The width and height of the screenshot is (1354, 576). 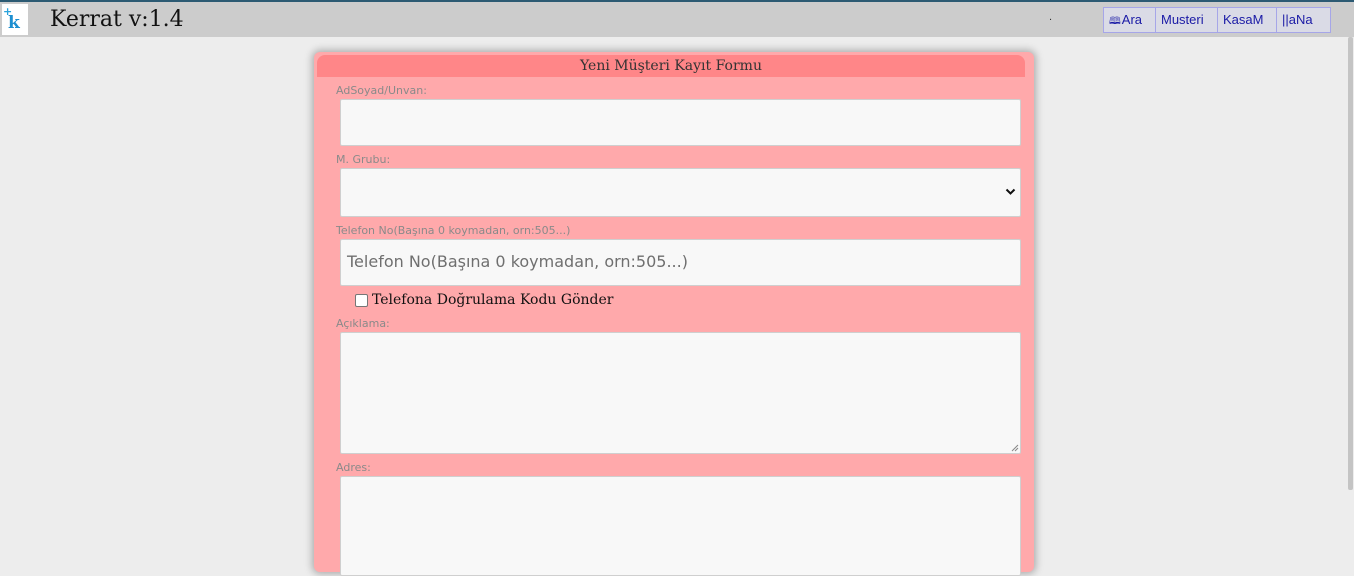 I want to click on verify-code-label: Telefona Doğrulama Kodu Gönder, so click(x=492, y=300).